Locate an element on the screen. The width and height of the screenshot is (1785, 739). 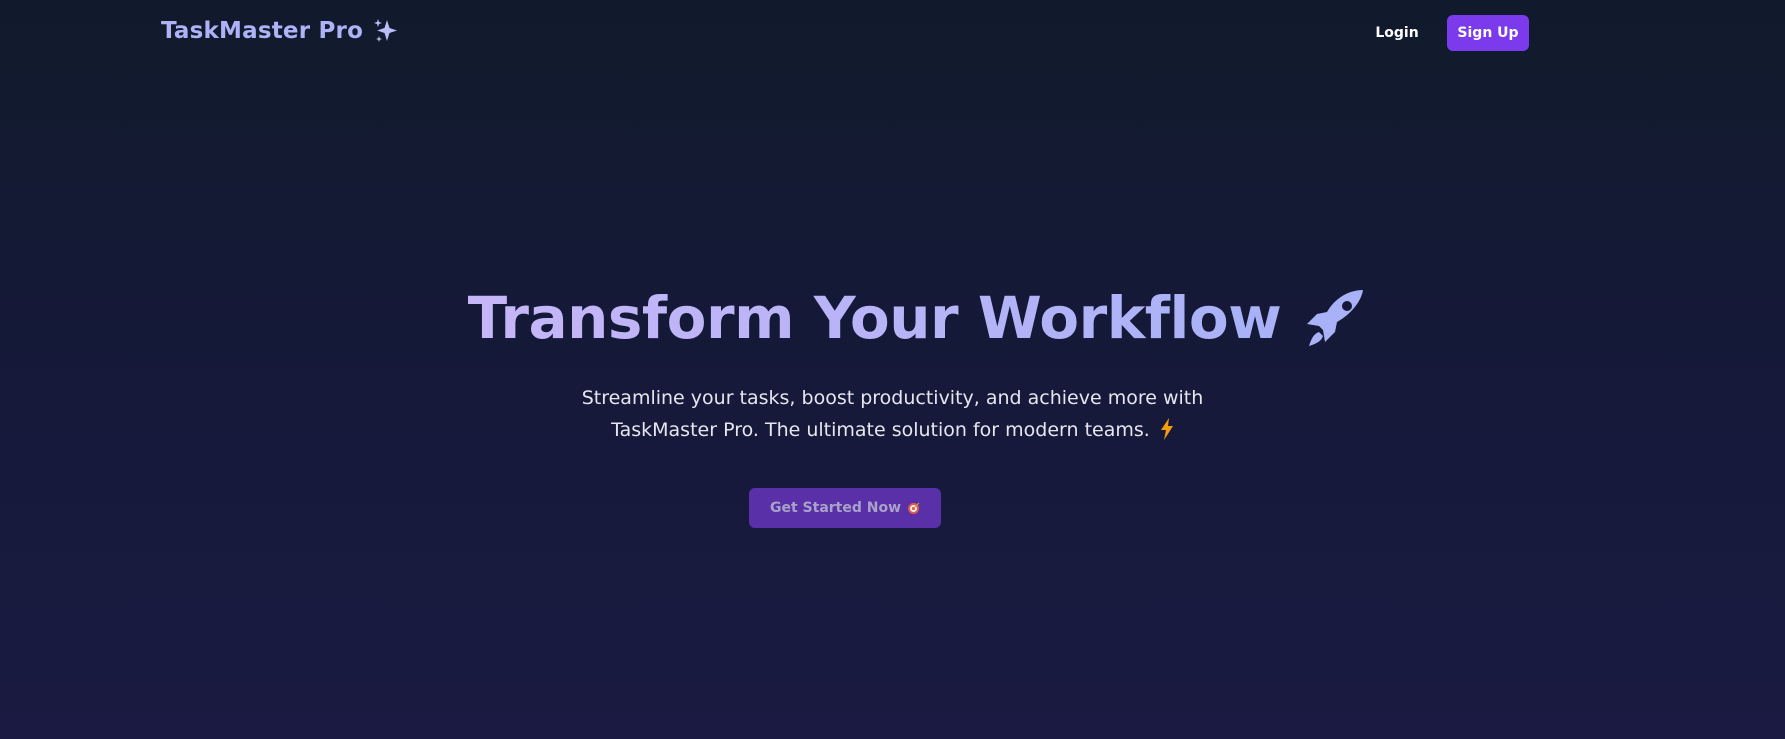
lightning-bolt-icon is located at coordinates (1166, 429).